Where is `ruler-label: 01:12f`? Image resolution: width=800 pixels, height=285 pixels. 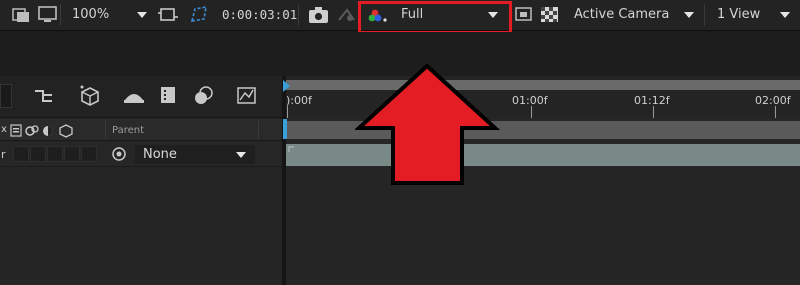 ruler-label: 01:12f is located at coordinates (652, 100).